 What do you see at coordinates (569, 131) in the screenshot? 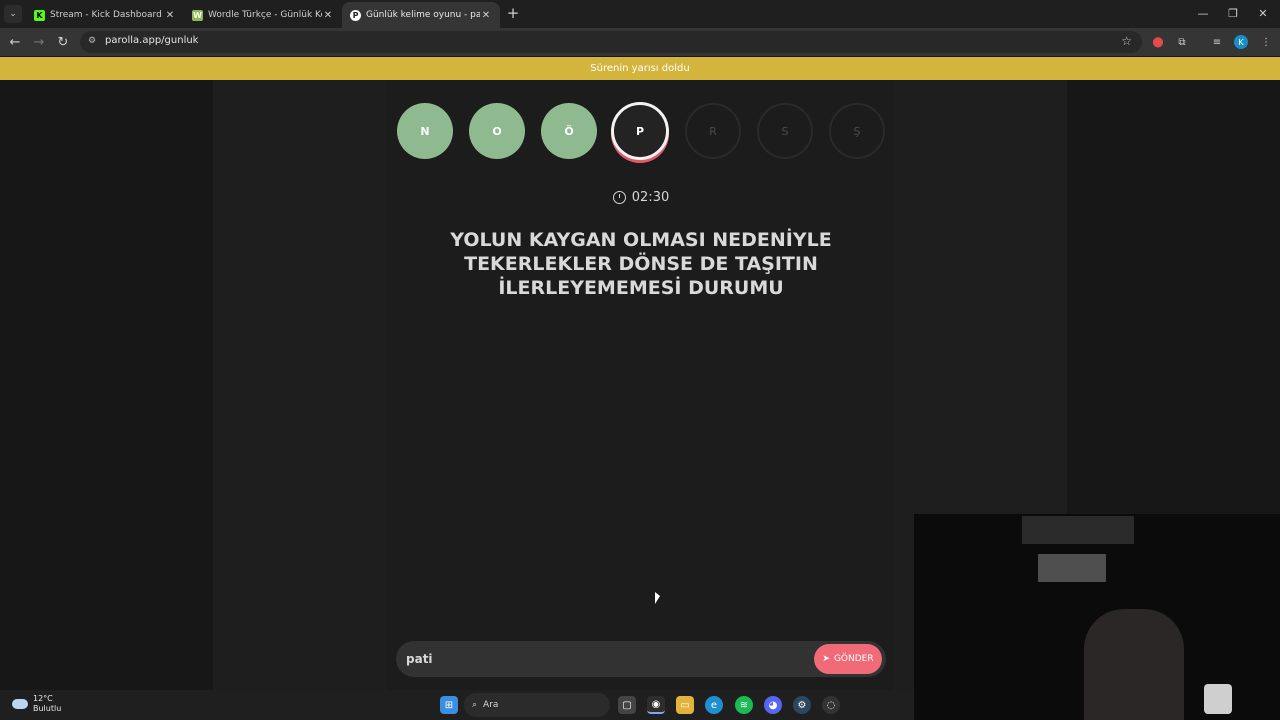
I see `letter-circle-o-umlaut: Ö` at bounding box center [569, 131].